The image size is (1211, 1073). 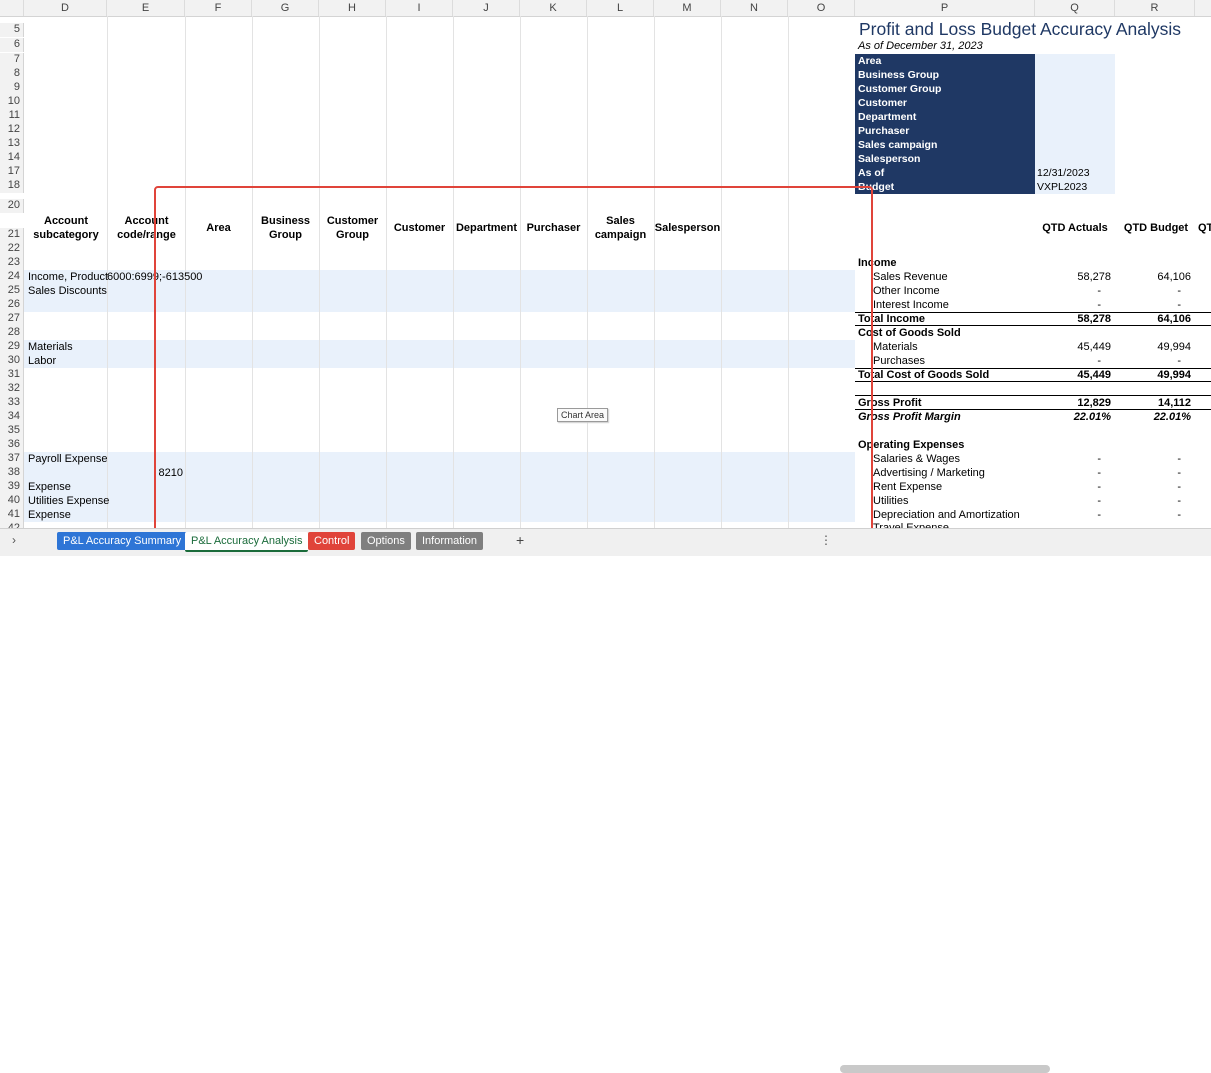 What do you see at coordinates (12, 172) in the screenshot?
I see `row-header: 17` at bounding box center [12, 172].